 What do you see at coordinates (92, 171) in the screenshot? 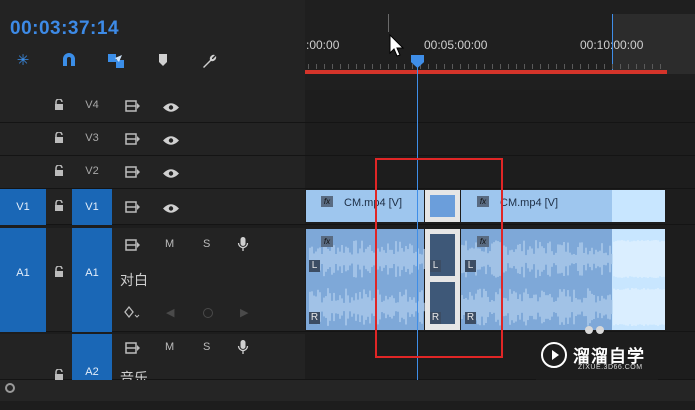
I see `track-name-v2: V2` at bounding box center [92, 171].